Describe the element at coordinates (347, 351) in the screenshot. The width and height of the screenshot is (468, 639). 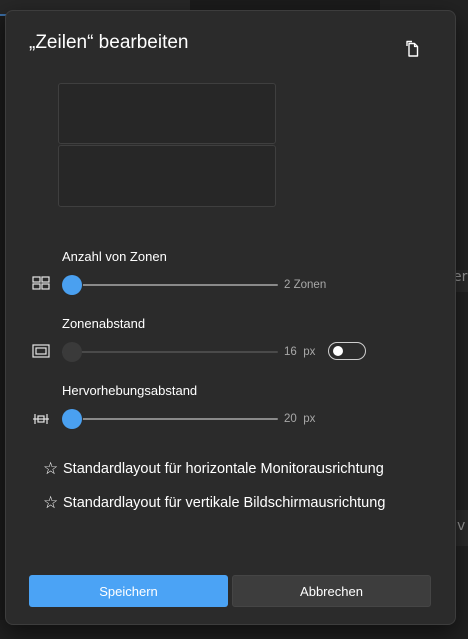
I see `zone-spacing-toggle` at that location.